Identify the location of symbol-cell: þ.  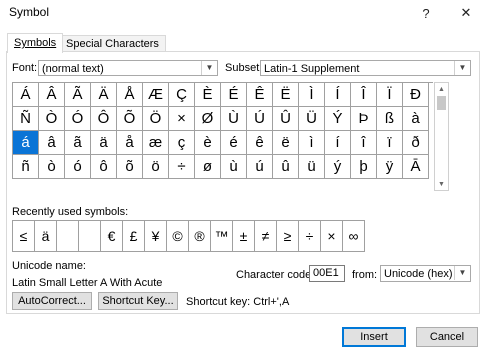
(364, 167).